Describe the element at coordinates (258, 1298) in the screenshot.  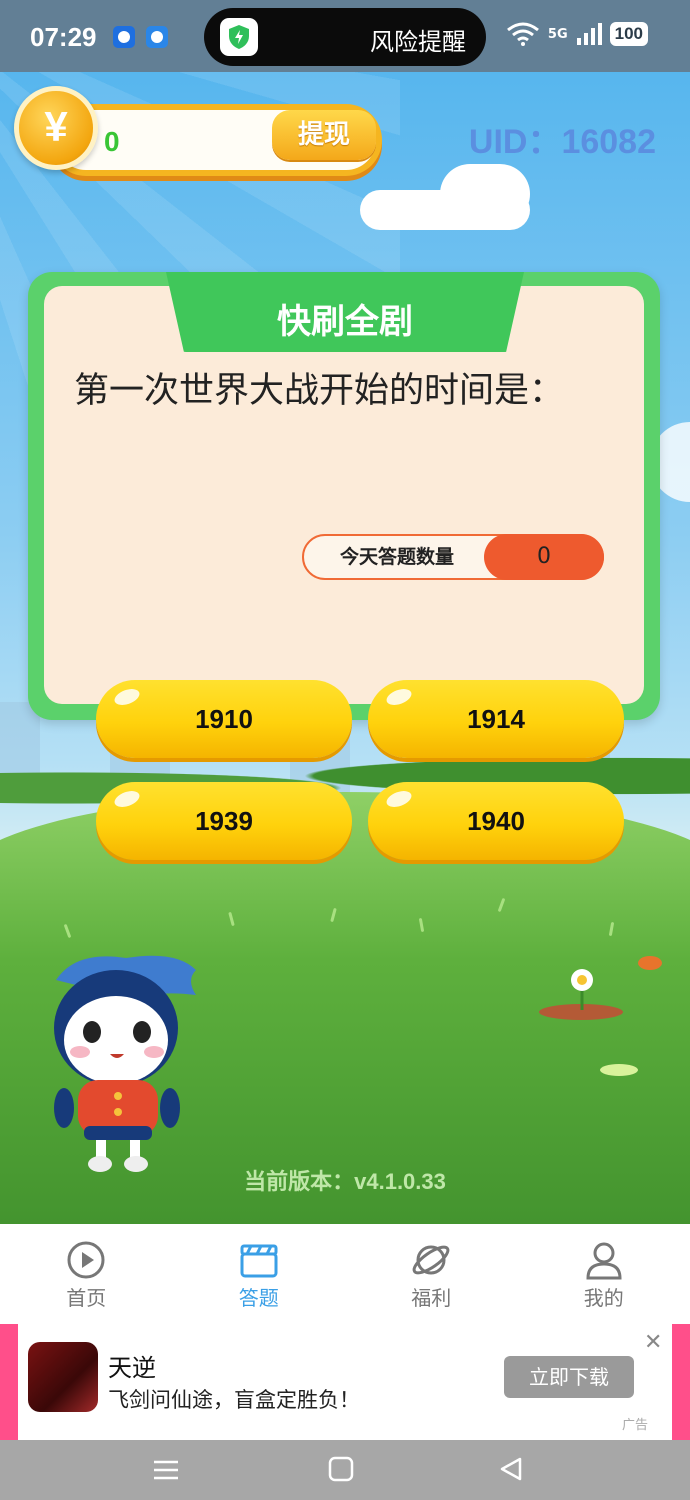
I see `tab-quiz-label: 答题` at that location.